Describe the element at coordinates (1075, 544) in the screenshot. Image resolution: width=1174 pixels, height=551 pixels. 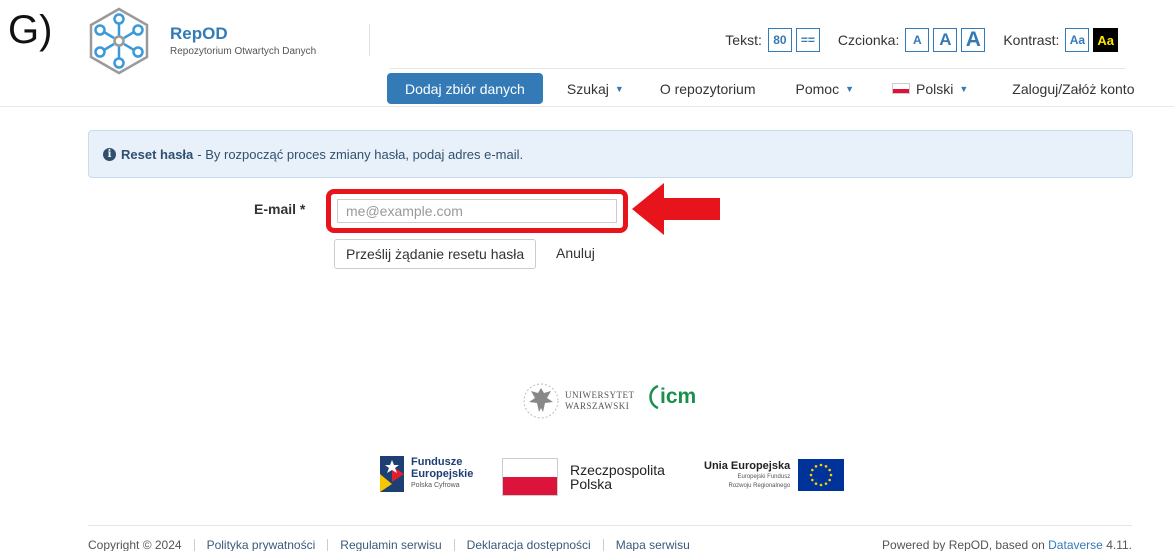
I see `dataverse-link: Dataverse` at that location.